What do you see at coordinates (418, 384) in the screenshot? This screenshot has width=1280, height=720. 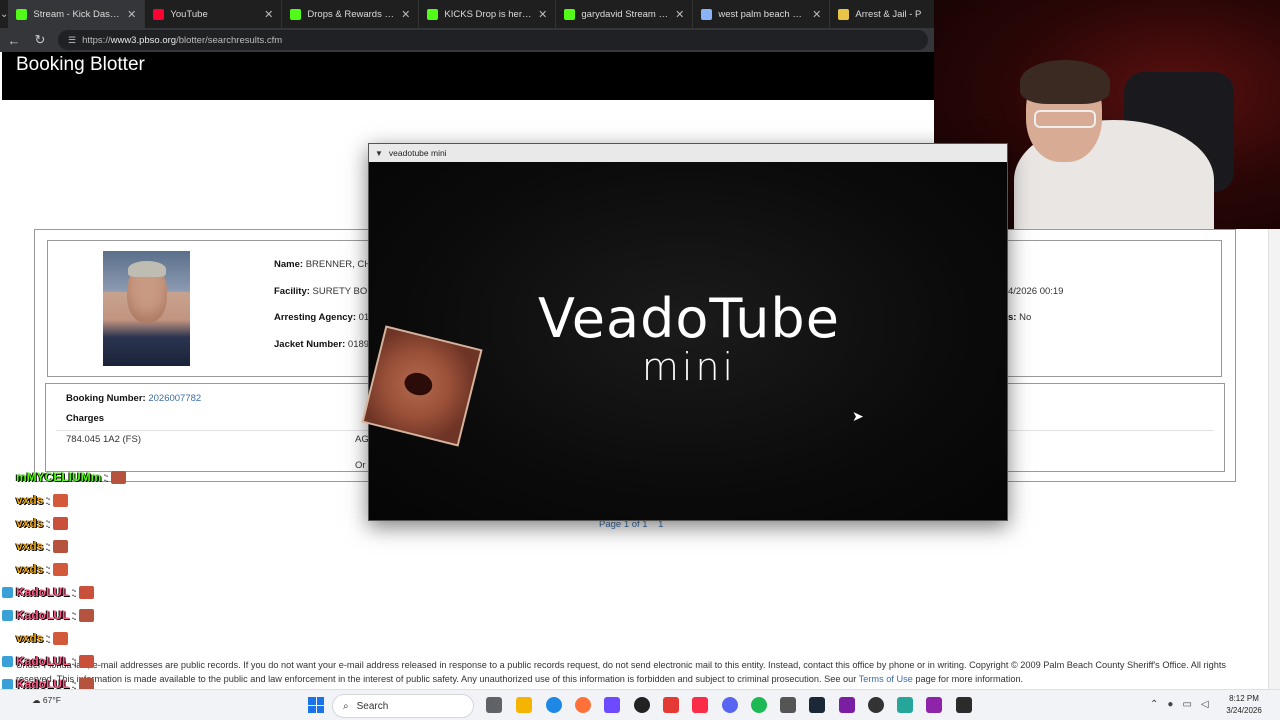 I see `emote-mouth` at bounding box center [418, 384].